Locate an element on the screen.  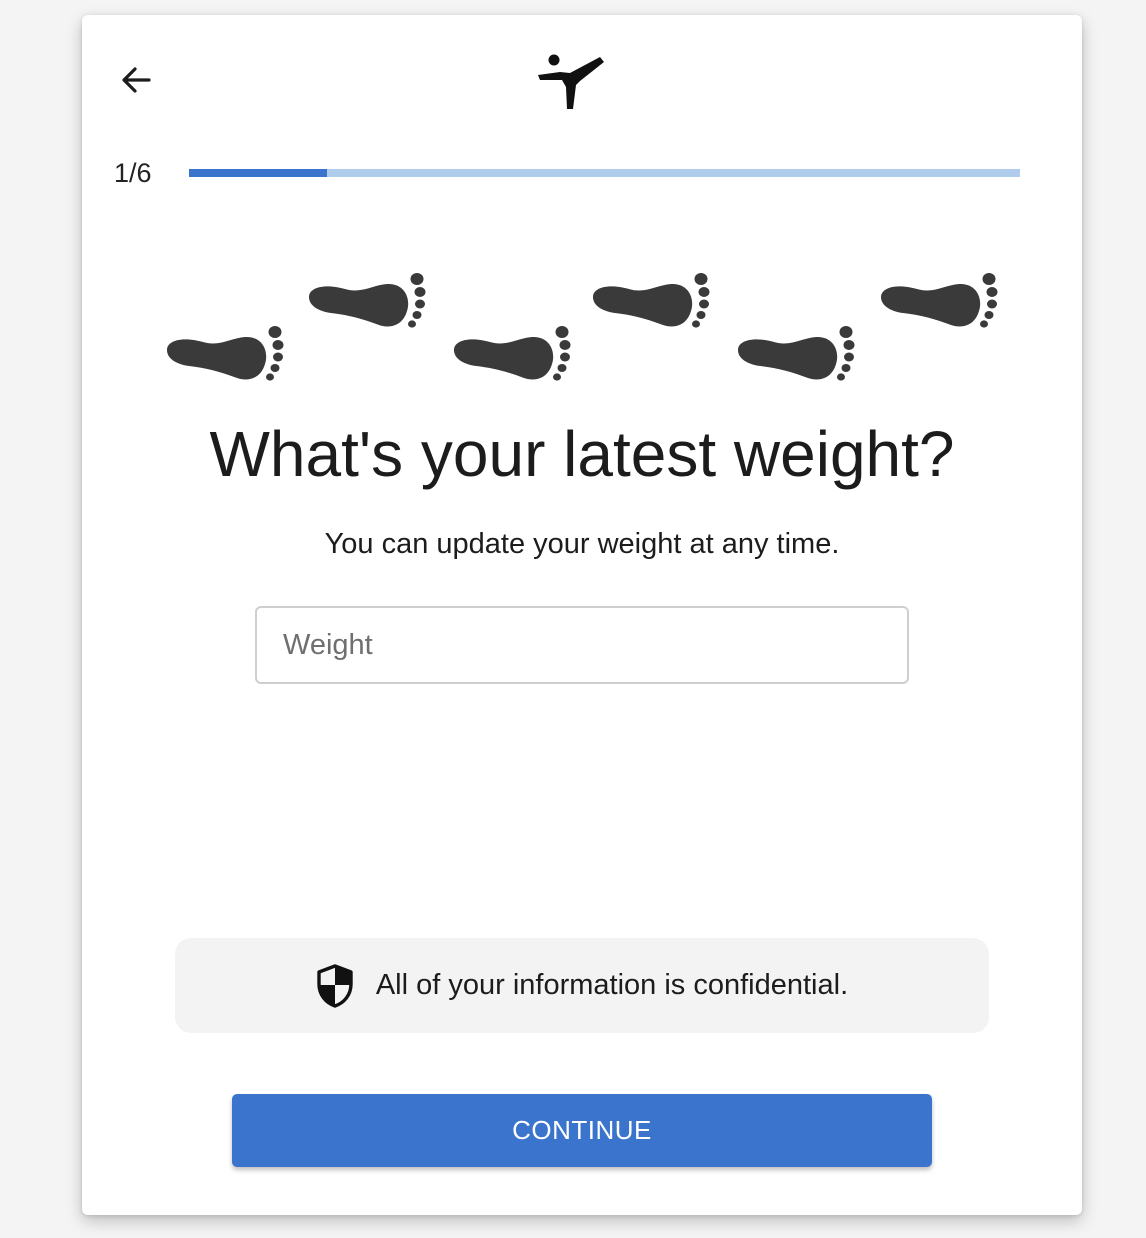
page-subtitle: You can update your weight at any time. is located at coordinates (582, 544).